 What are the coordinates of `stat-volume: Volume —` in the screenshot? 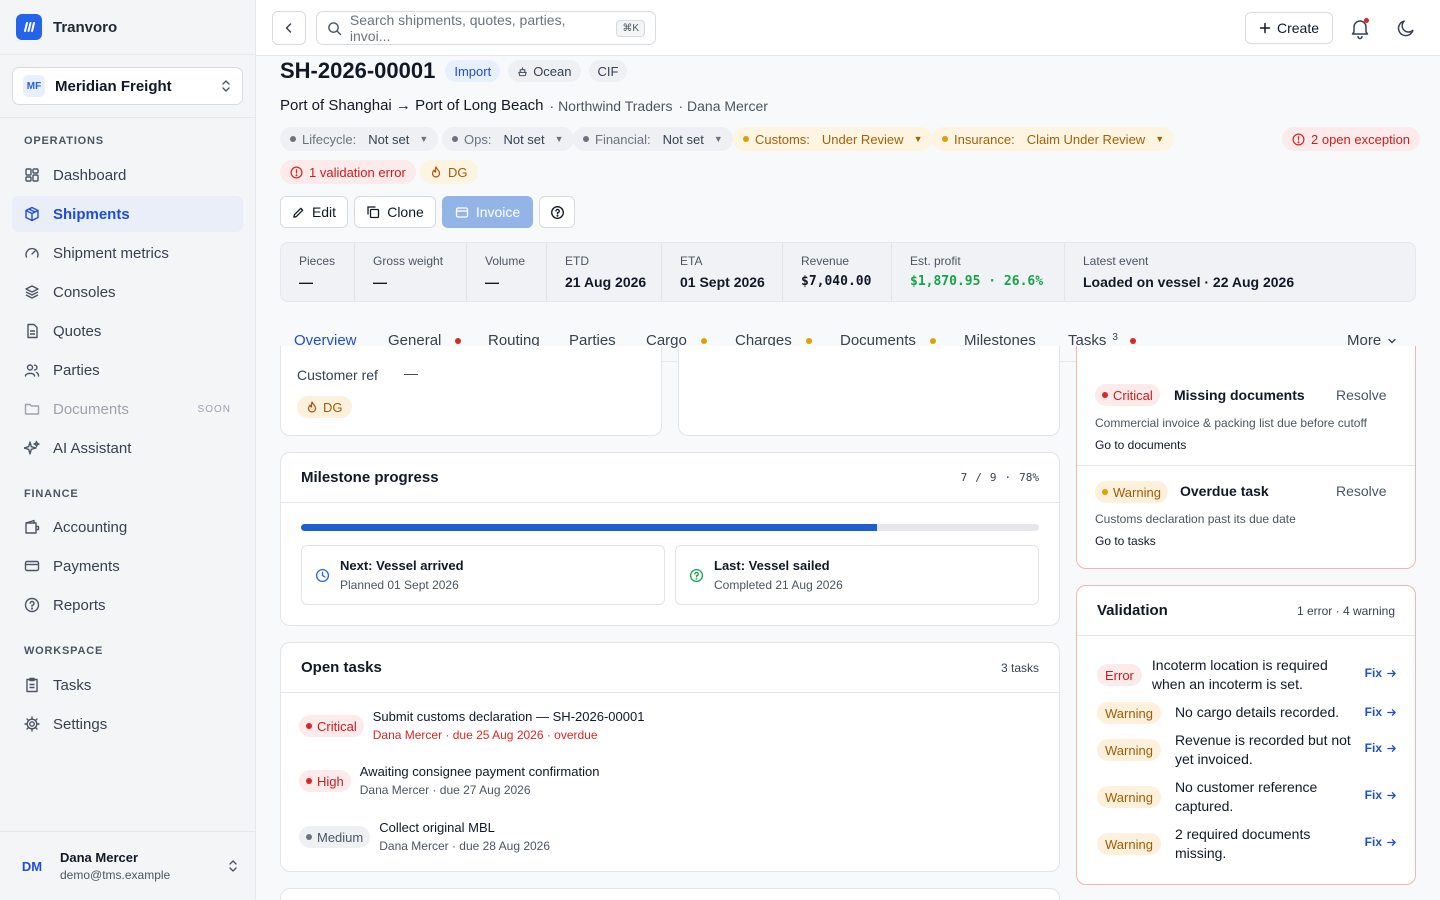 It's located at (507, 272).